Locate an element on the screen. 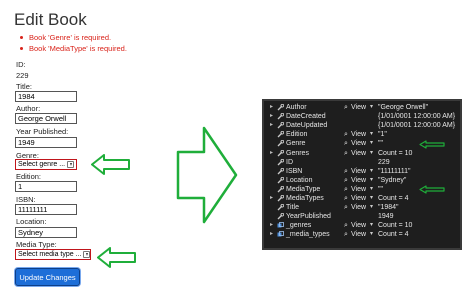 The width and height of the screenshot is (474, 293). debugger-row-id: ID 229 is located at coordinates (362, 162).